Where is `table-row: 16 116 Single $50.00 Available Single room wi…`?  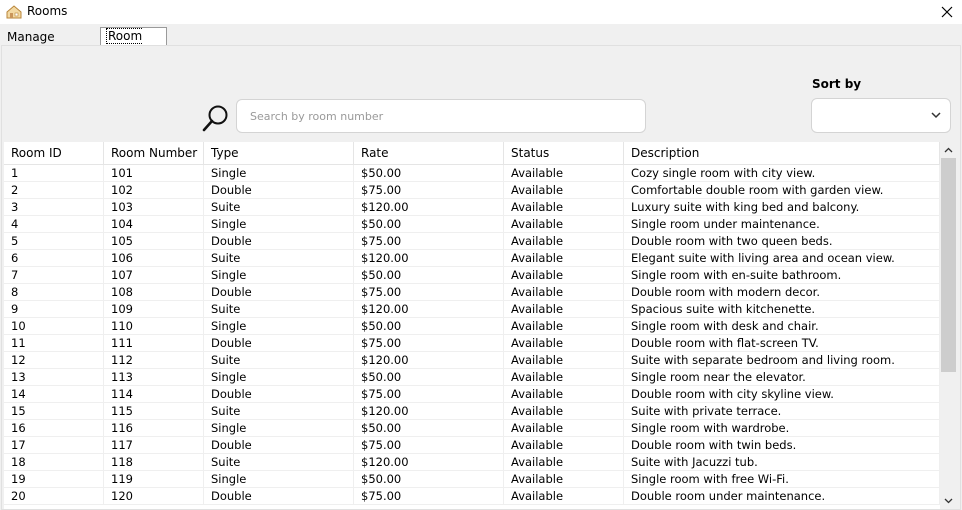 table-row: 16 116 Single $50.00 Available Single room wi… is located at coordinates (472, 428).